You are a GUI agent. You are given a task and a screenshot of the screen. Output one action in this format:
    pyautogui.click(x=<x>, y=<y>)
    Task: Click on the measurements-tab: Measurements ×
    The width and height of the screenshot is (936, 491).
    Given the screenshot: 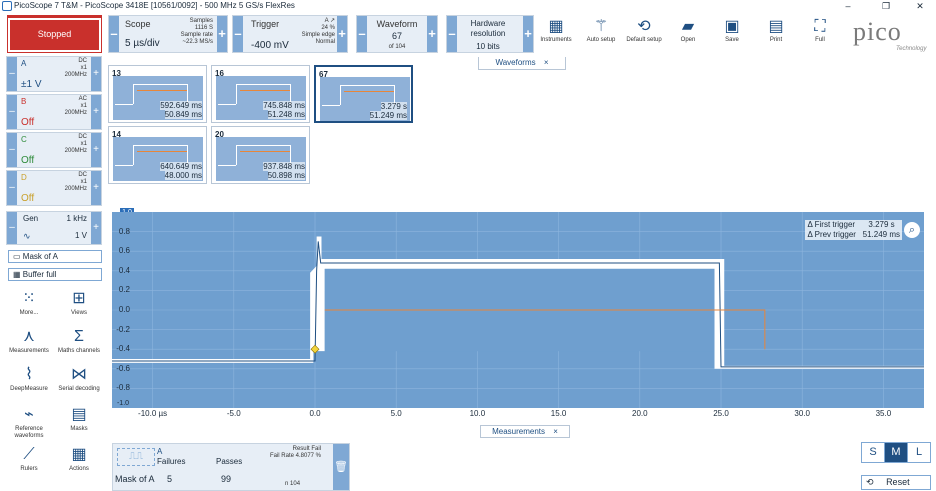 What is the action you would take?
    pyautogui.click(x=525, y=431)
    